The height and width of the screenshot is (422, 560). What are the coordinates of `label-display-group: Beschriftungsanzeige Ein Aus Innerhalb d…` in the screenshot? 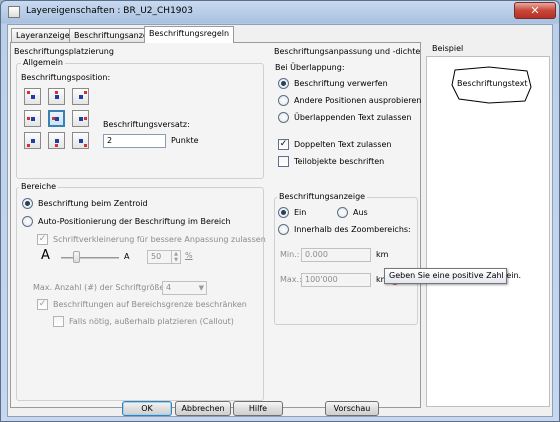 It's located at (346, 258).